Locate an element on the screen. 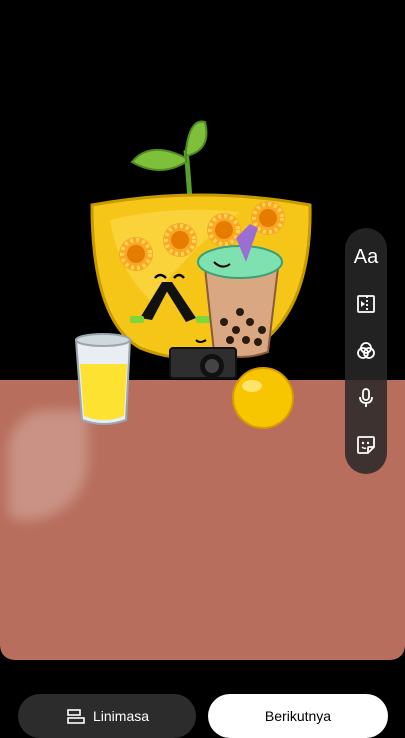 The image size is (405, 738). voice-tool is located at coordinates (366, 398).